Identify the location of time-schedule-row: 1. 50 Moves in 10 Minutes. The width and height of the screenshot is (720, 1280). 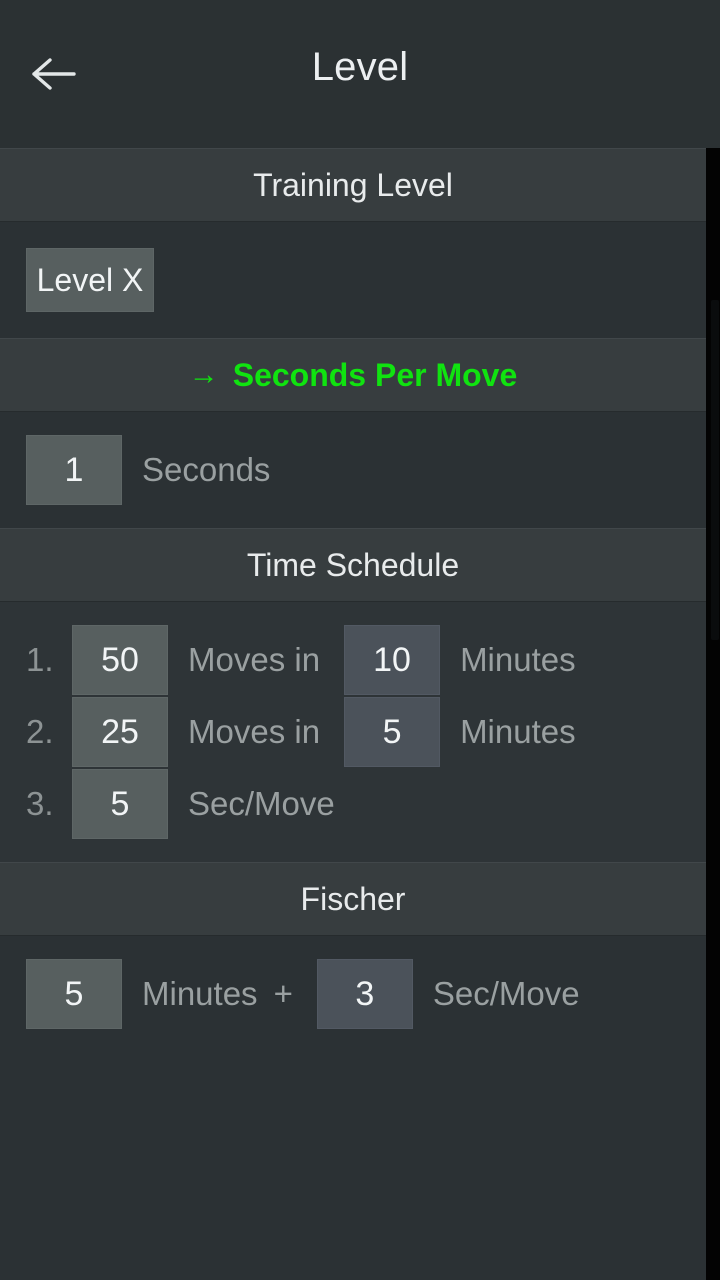
(353, 660).